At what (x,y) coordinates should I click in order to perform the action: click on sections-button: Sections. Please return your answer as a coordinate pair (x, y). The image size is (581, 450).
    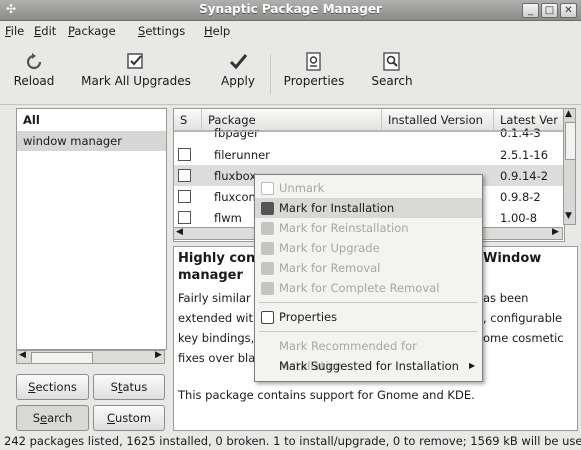
    Looking at the image, I should click on (52, 387).